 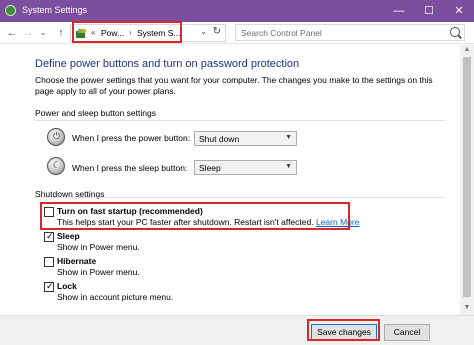 What do you see at coordinates (49, 262) in the screenshot?
I see `hibernate-checkbox` at bounding box center [49, 262].